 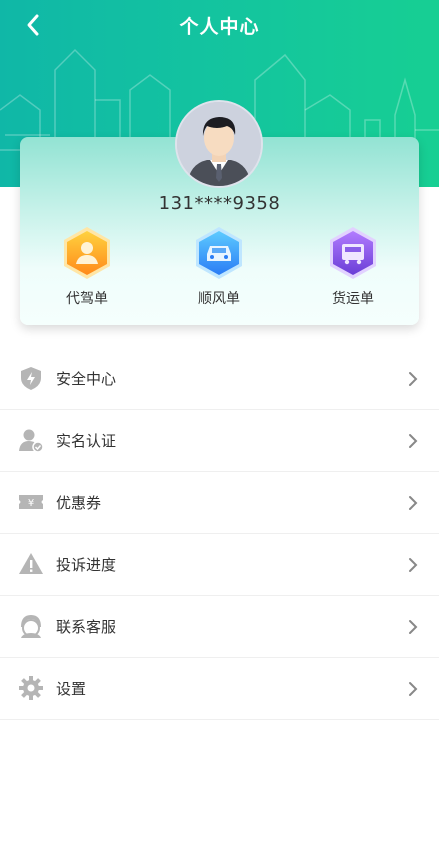 I want to click on coupon-icon: ¥, so click(x=31, y=502).